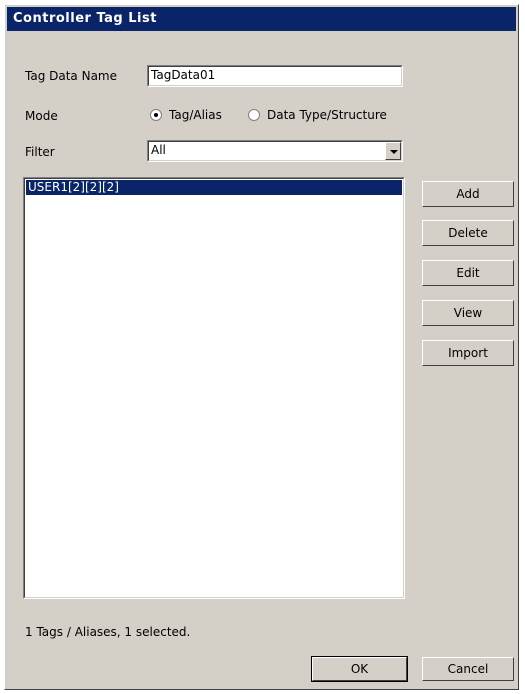 The height and width of the screenshot is (694, 525). What do you see at coordinates (468, 194) in the screenshot?
I see `add-button: Add` at bounding box center [468, 194].